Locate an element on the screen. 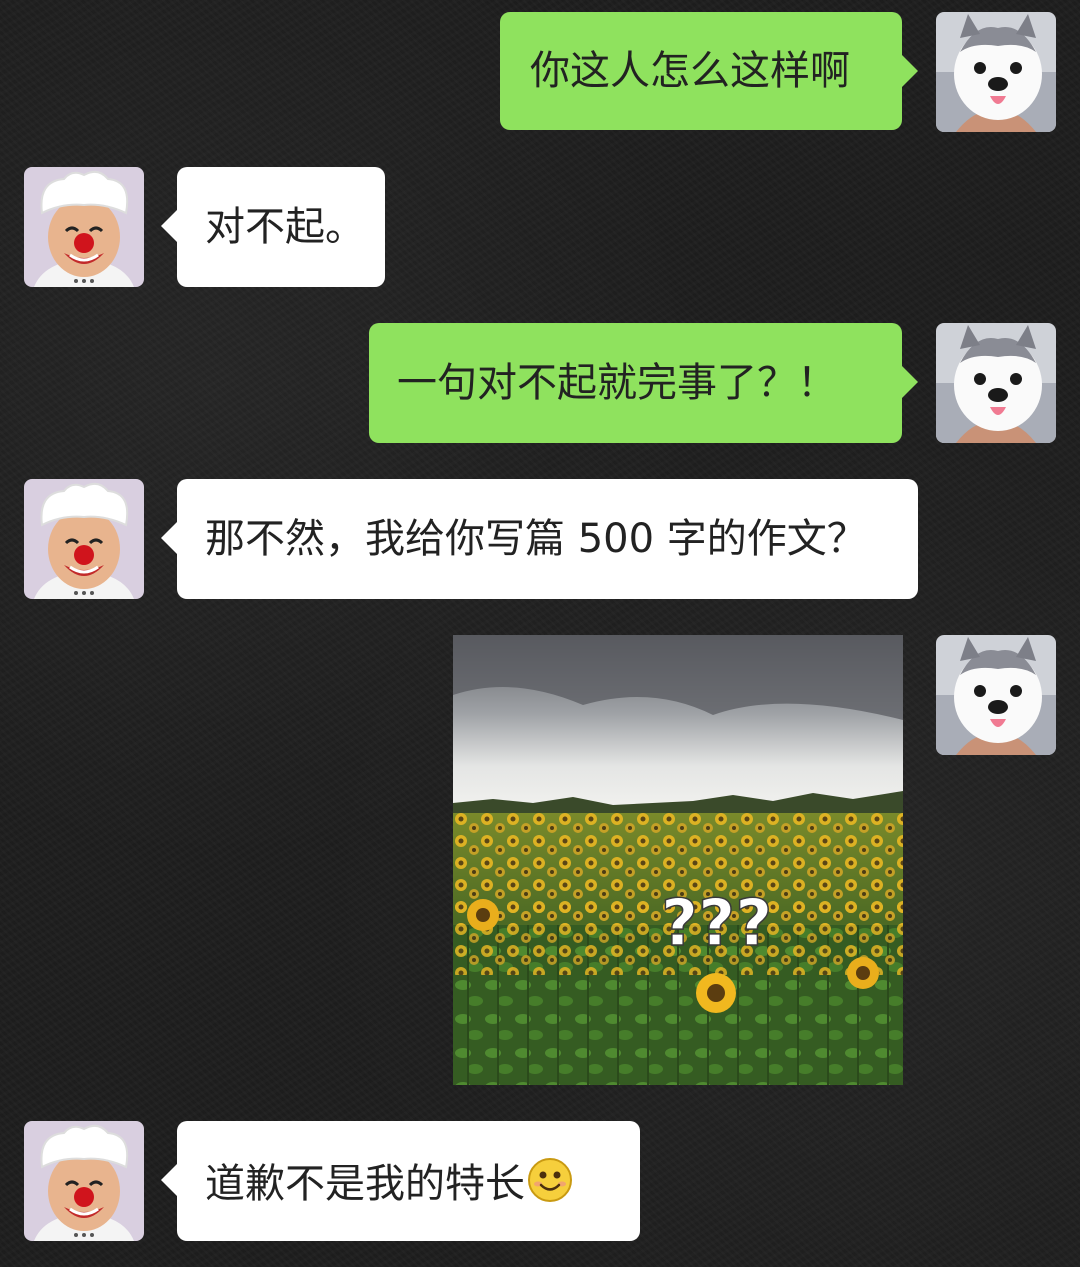 The height and width of the screenshot is (1267, 1080). image-overlay-question-marks: ??? is located at coordinates (716, 924).